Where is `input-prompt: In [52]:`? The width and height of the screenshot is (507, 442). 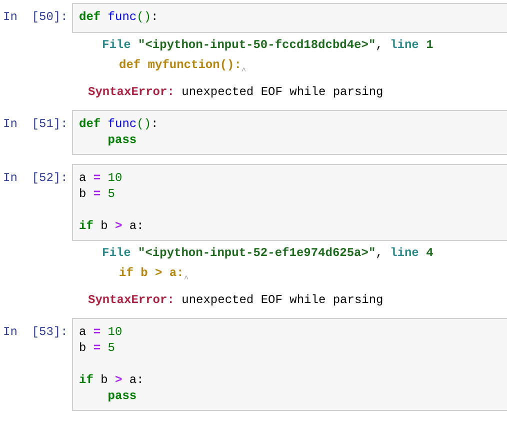
input-prompt: In [52]: is located at coordinates (35, 178).